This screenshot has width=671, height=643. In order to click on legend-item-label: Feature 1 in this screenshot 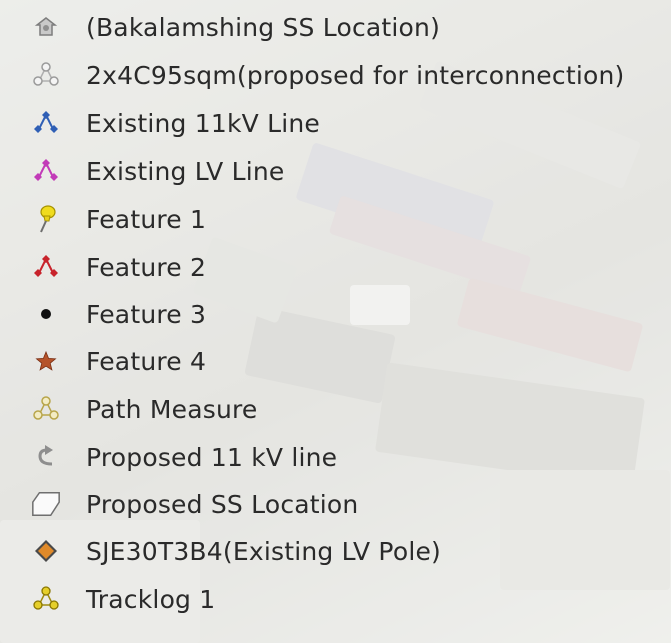, I will do `click(146, 219)`.